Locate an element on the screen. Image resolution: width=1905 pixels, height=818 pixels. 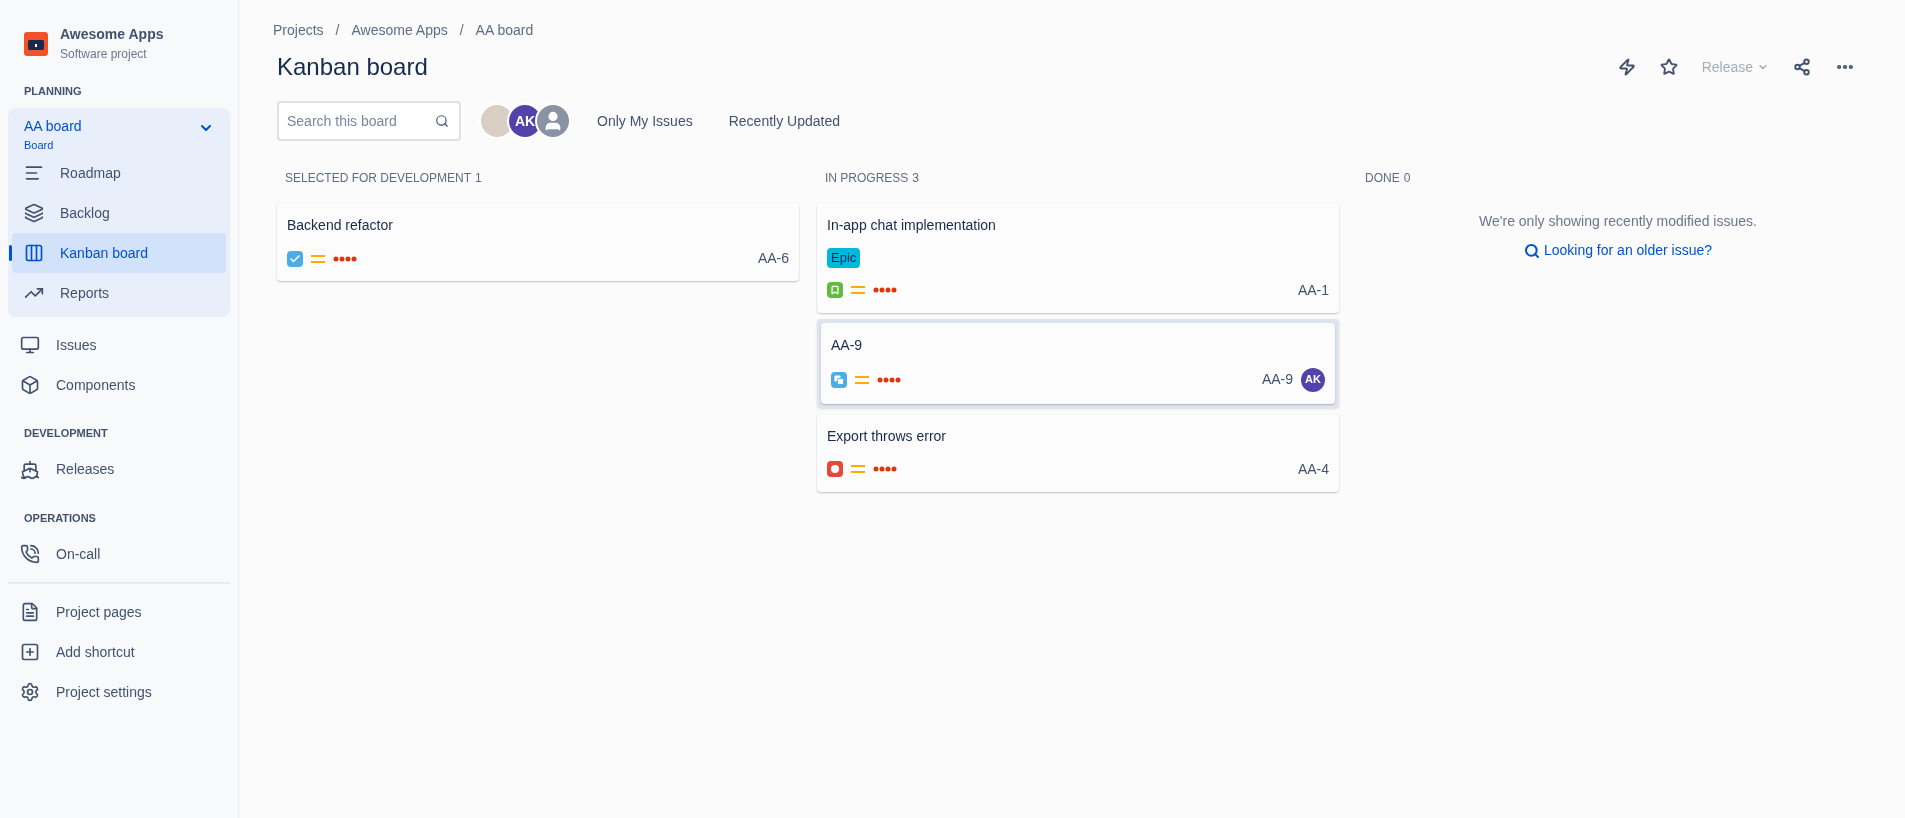
quick-filter: Recently Updated is located at coordinates (784, 121).